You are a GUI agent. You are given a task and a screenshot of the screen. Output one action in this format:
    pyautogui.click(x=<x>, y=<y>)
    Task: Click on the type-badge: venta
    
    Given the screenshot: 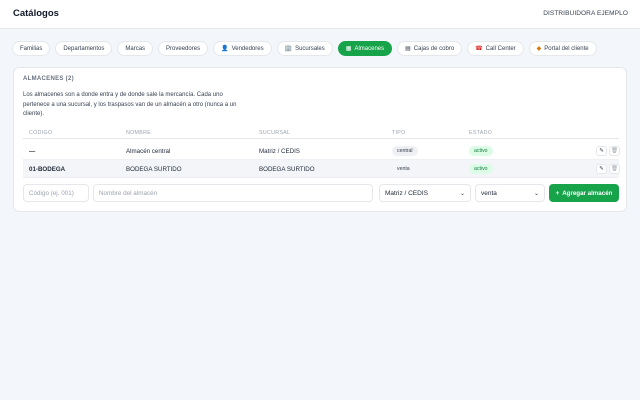 What is the action you would take?
    pyautogui.click(x=403, y=169)
    